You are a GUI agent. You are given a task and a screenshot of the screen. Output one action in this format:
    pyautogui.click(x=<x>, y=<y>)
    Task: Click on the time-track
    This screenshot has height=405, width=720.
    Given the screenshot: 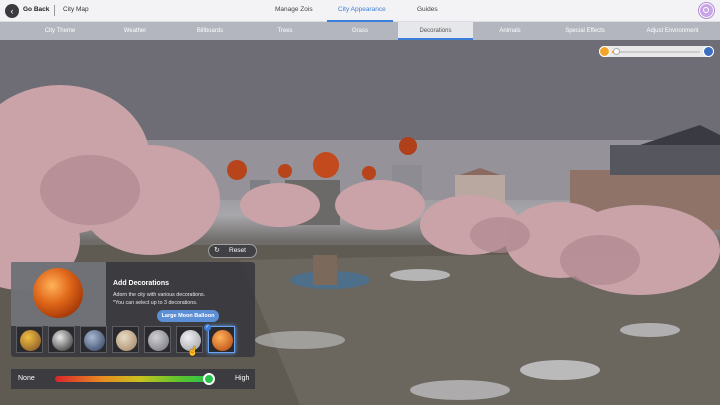 What is the action you would take?
    pyautogui.click(x=656, y=51)
    